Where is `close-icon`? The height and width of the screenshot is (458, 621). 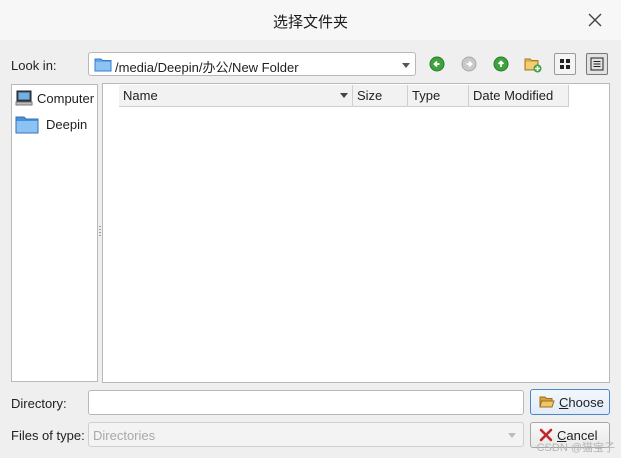 close-icon is located at coordinates (595, 20).